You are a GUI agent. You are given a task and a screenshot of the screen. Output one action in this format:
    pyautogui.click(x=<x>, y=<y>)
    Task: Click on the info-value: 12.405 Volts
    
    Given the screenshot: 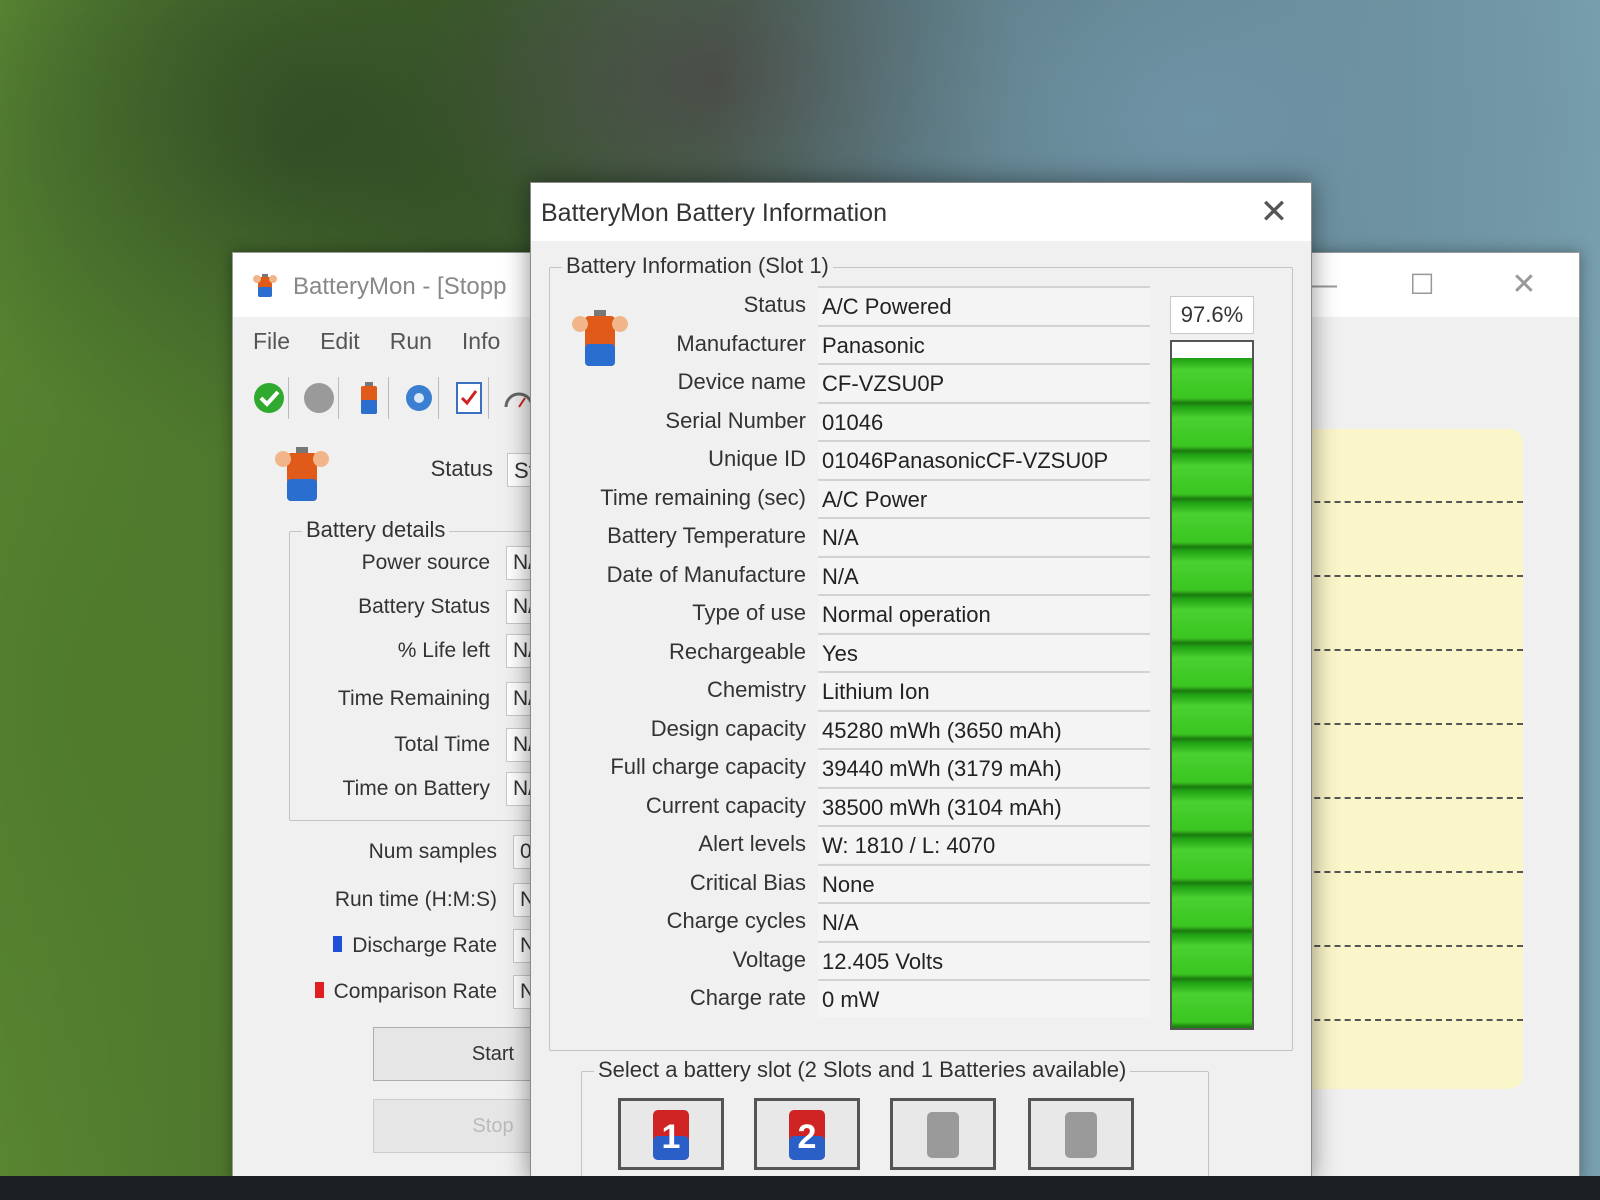 What is the action you would take?
    pyautogui.click(x=984, y=959)
    